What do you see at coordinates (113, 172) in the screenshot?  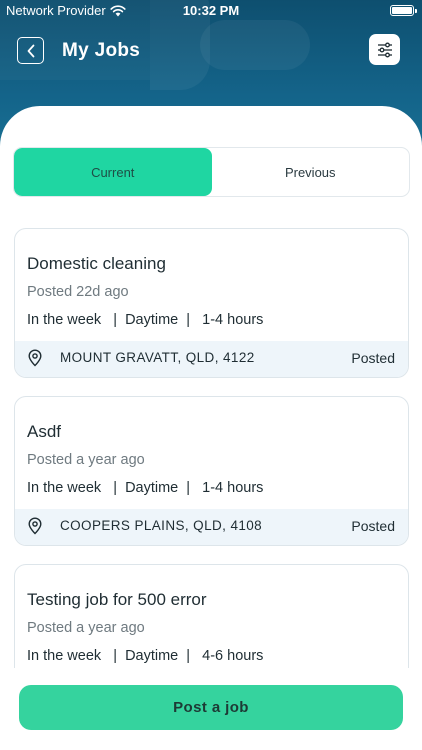 I see `tab-current: Current` at bounding box center [113, 172].